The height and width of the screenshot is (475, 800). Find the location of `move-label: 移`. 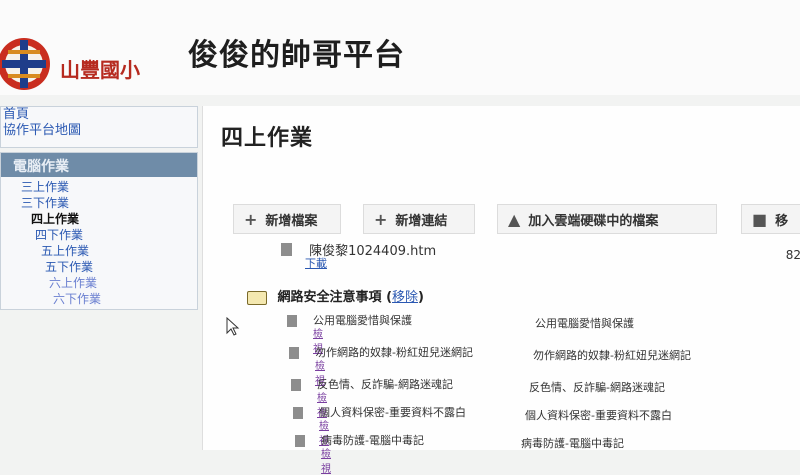

move-label: 移 is located at coordinates (782, 221).